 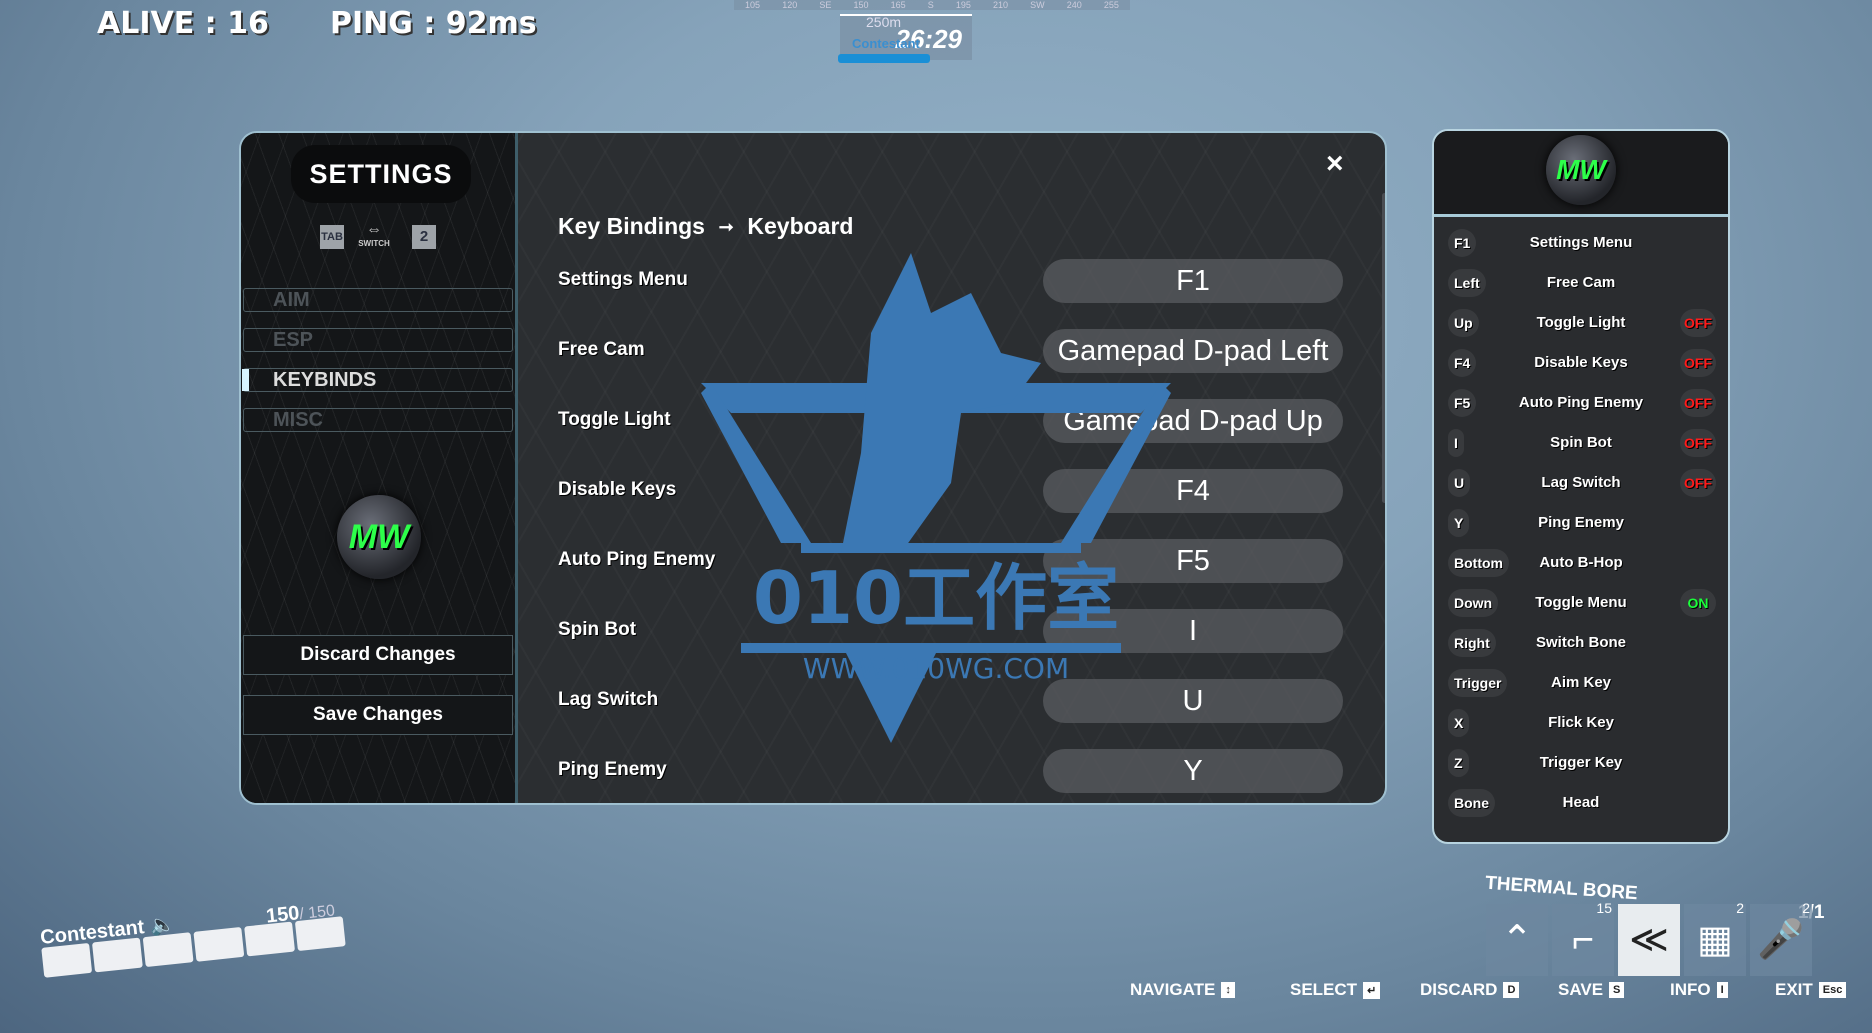 I want to click on nav-aim: AIM, so click(x=378, y=300).